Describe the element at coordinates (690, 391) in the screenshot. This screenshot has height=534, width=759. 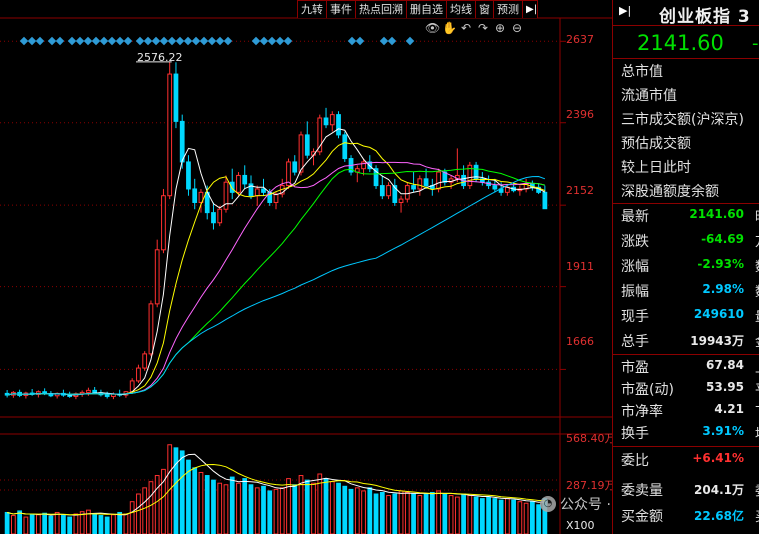
I see `quote-row: 市盈(动) 53.95 平` at that location.